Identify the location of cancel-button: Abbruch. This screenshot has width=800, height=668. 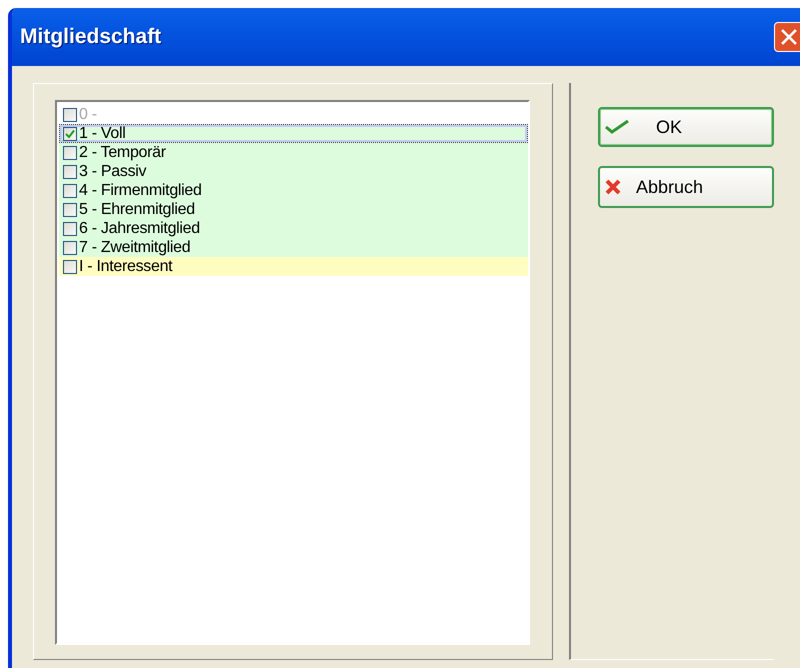
(686, 187).